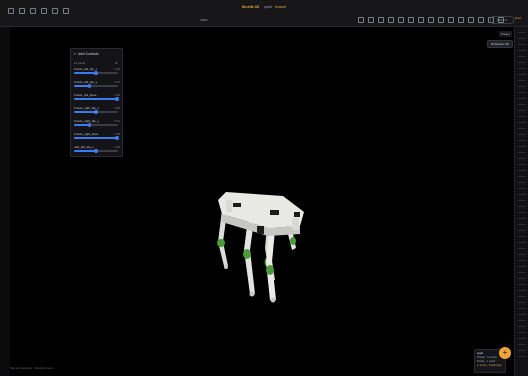 This screenshot has height=376, width=528. What do you see at coordinates (521, 201) in the screenshot?
I see `right-side-panel` at bounding box center [521, 201].